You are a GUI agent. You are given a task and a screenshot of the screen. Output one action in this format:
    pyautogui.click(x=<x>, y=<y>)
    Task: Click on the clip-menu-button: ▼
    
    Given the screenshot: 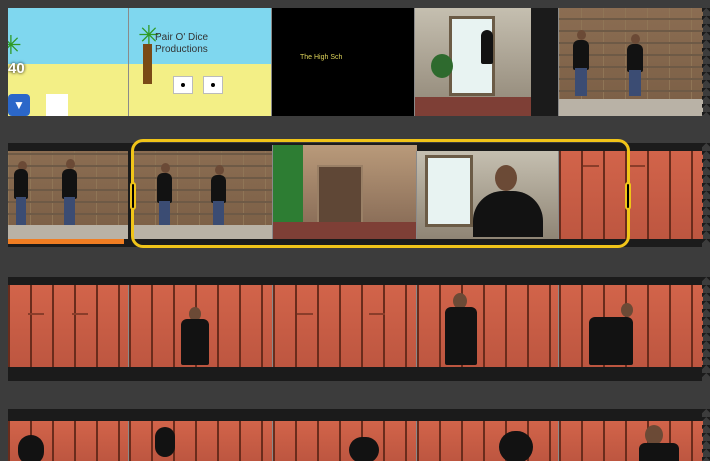 What is the action you would take?
    pyautogui.click(x=19, y=105)
    